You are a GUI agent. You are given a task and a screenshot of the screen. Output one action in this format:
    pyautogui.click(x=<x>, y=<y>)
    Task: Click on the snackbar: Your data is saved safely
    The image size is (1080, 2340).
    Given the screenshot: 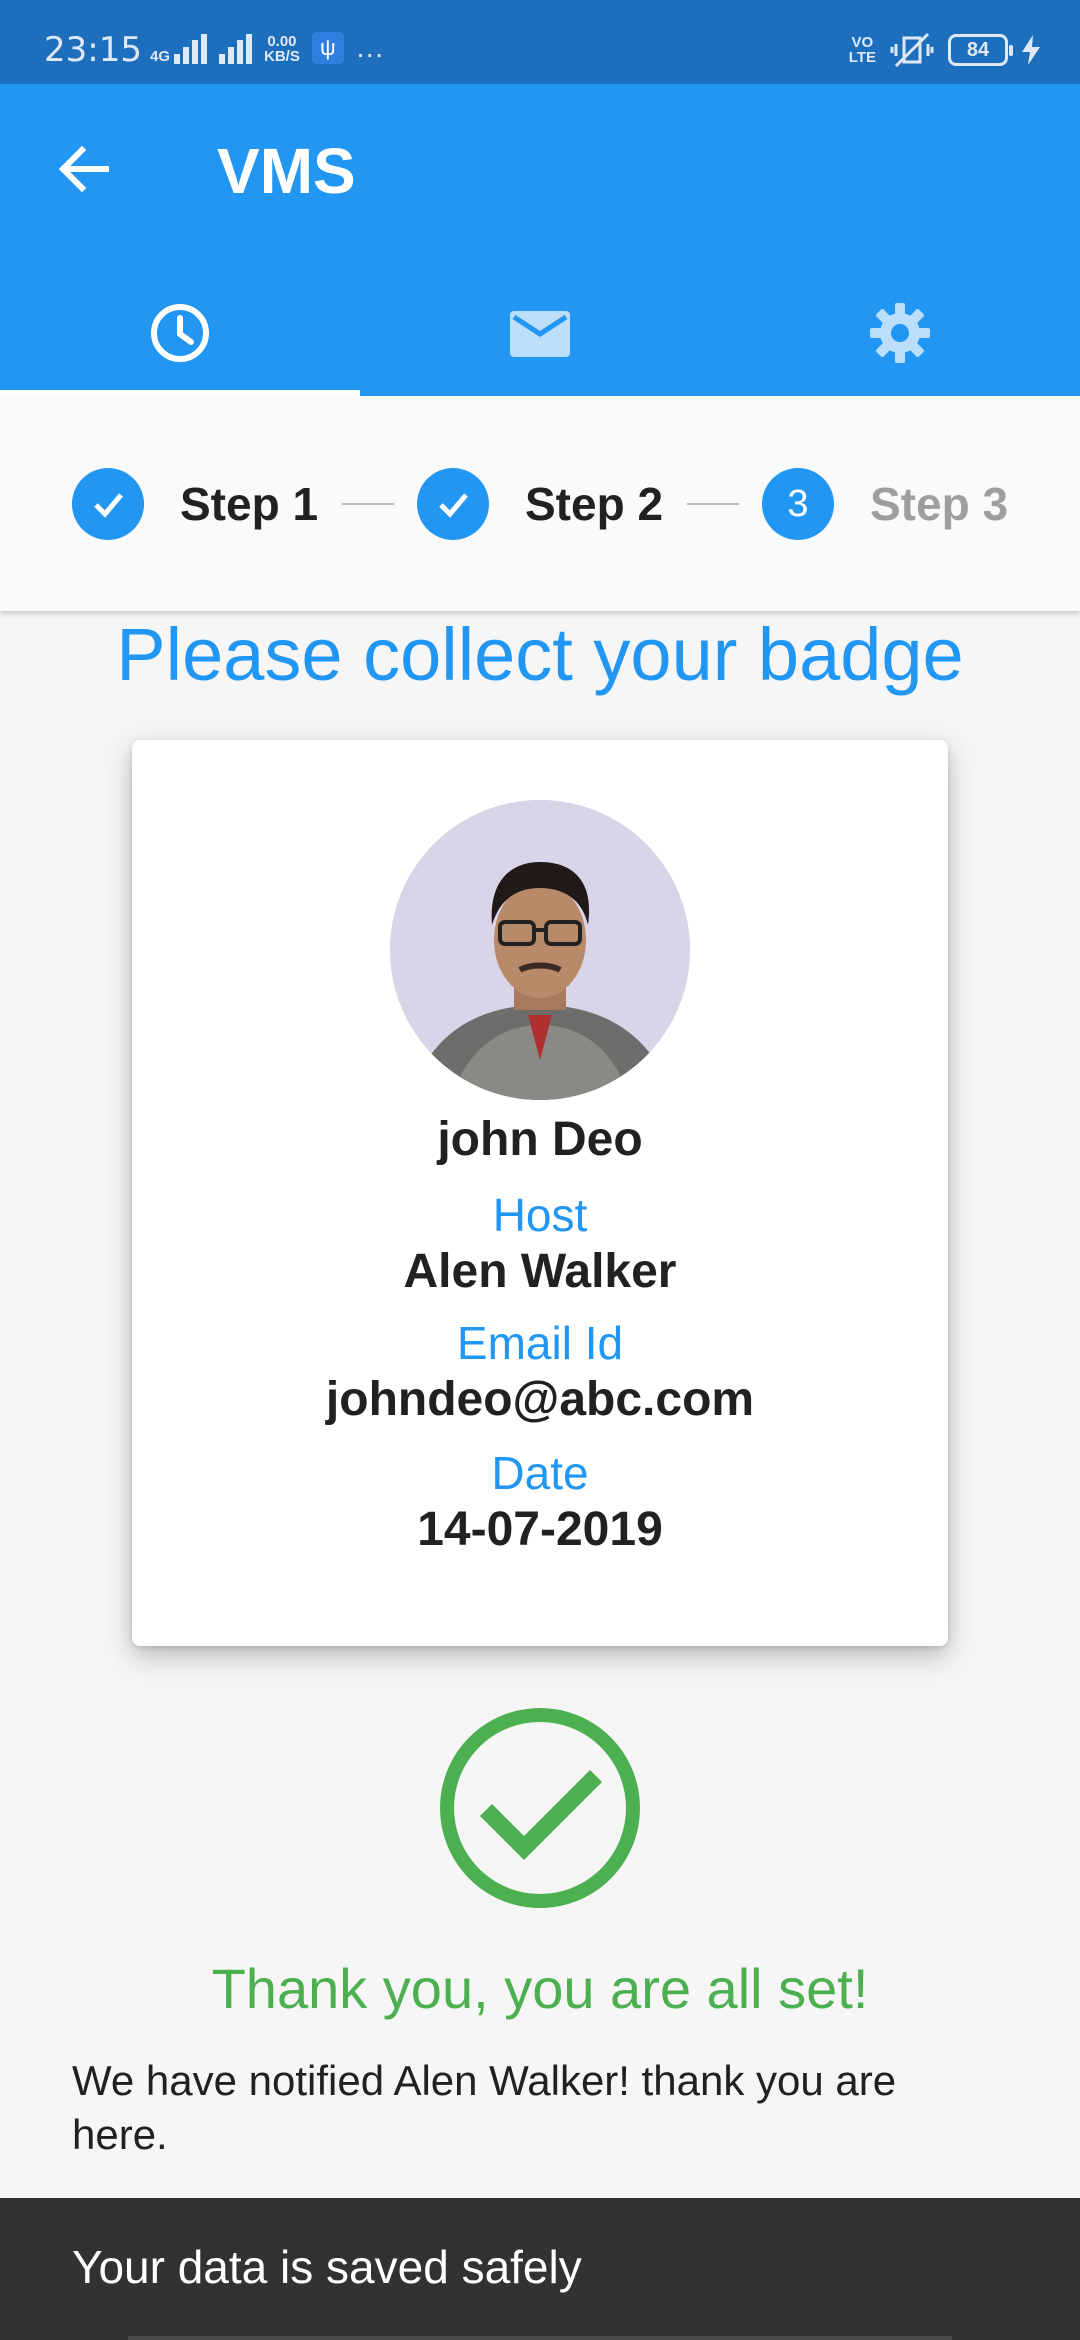 What is the action you would take?
    pyautogui.click(x=540, y=2269)
    